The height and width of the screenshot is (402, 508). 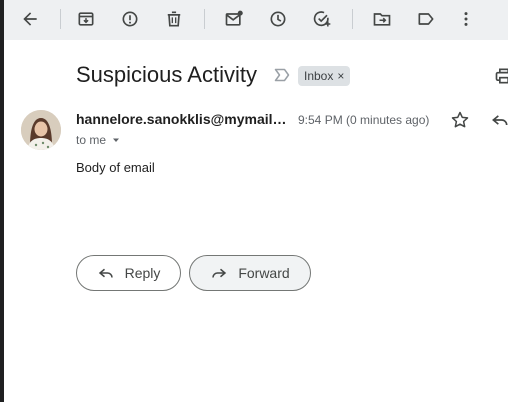 What do you see at coordinates (426, 19) in the screenshot?
I see `label-icon` at bounding box center [426, 19].